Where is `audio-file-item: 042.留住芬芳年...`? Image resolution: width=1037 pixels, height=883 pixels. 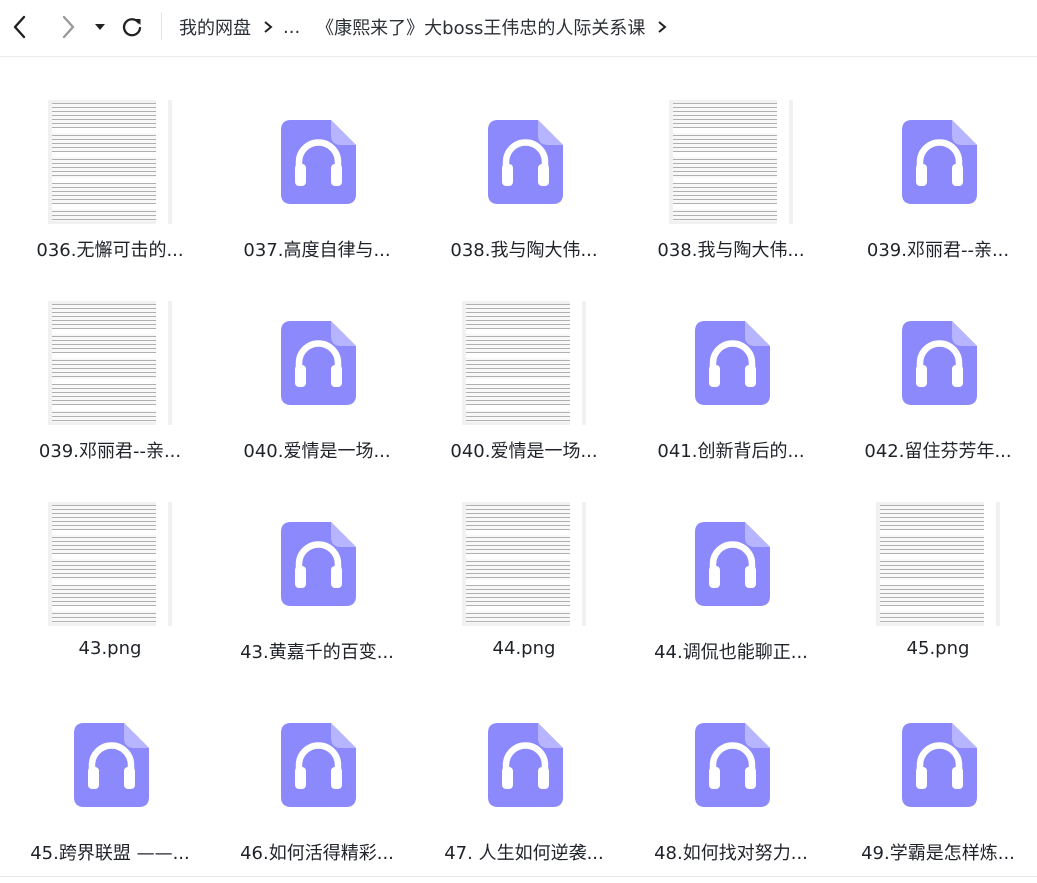
audio-file-item: 042.留住芬芳年... is located at coordinates (936, 359).